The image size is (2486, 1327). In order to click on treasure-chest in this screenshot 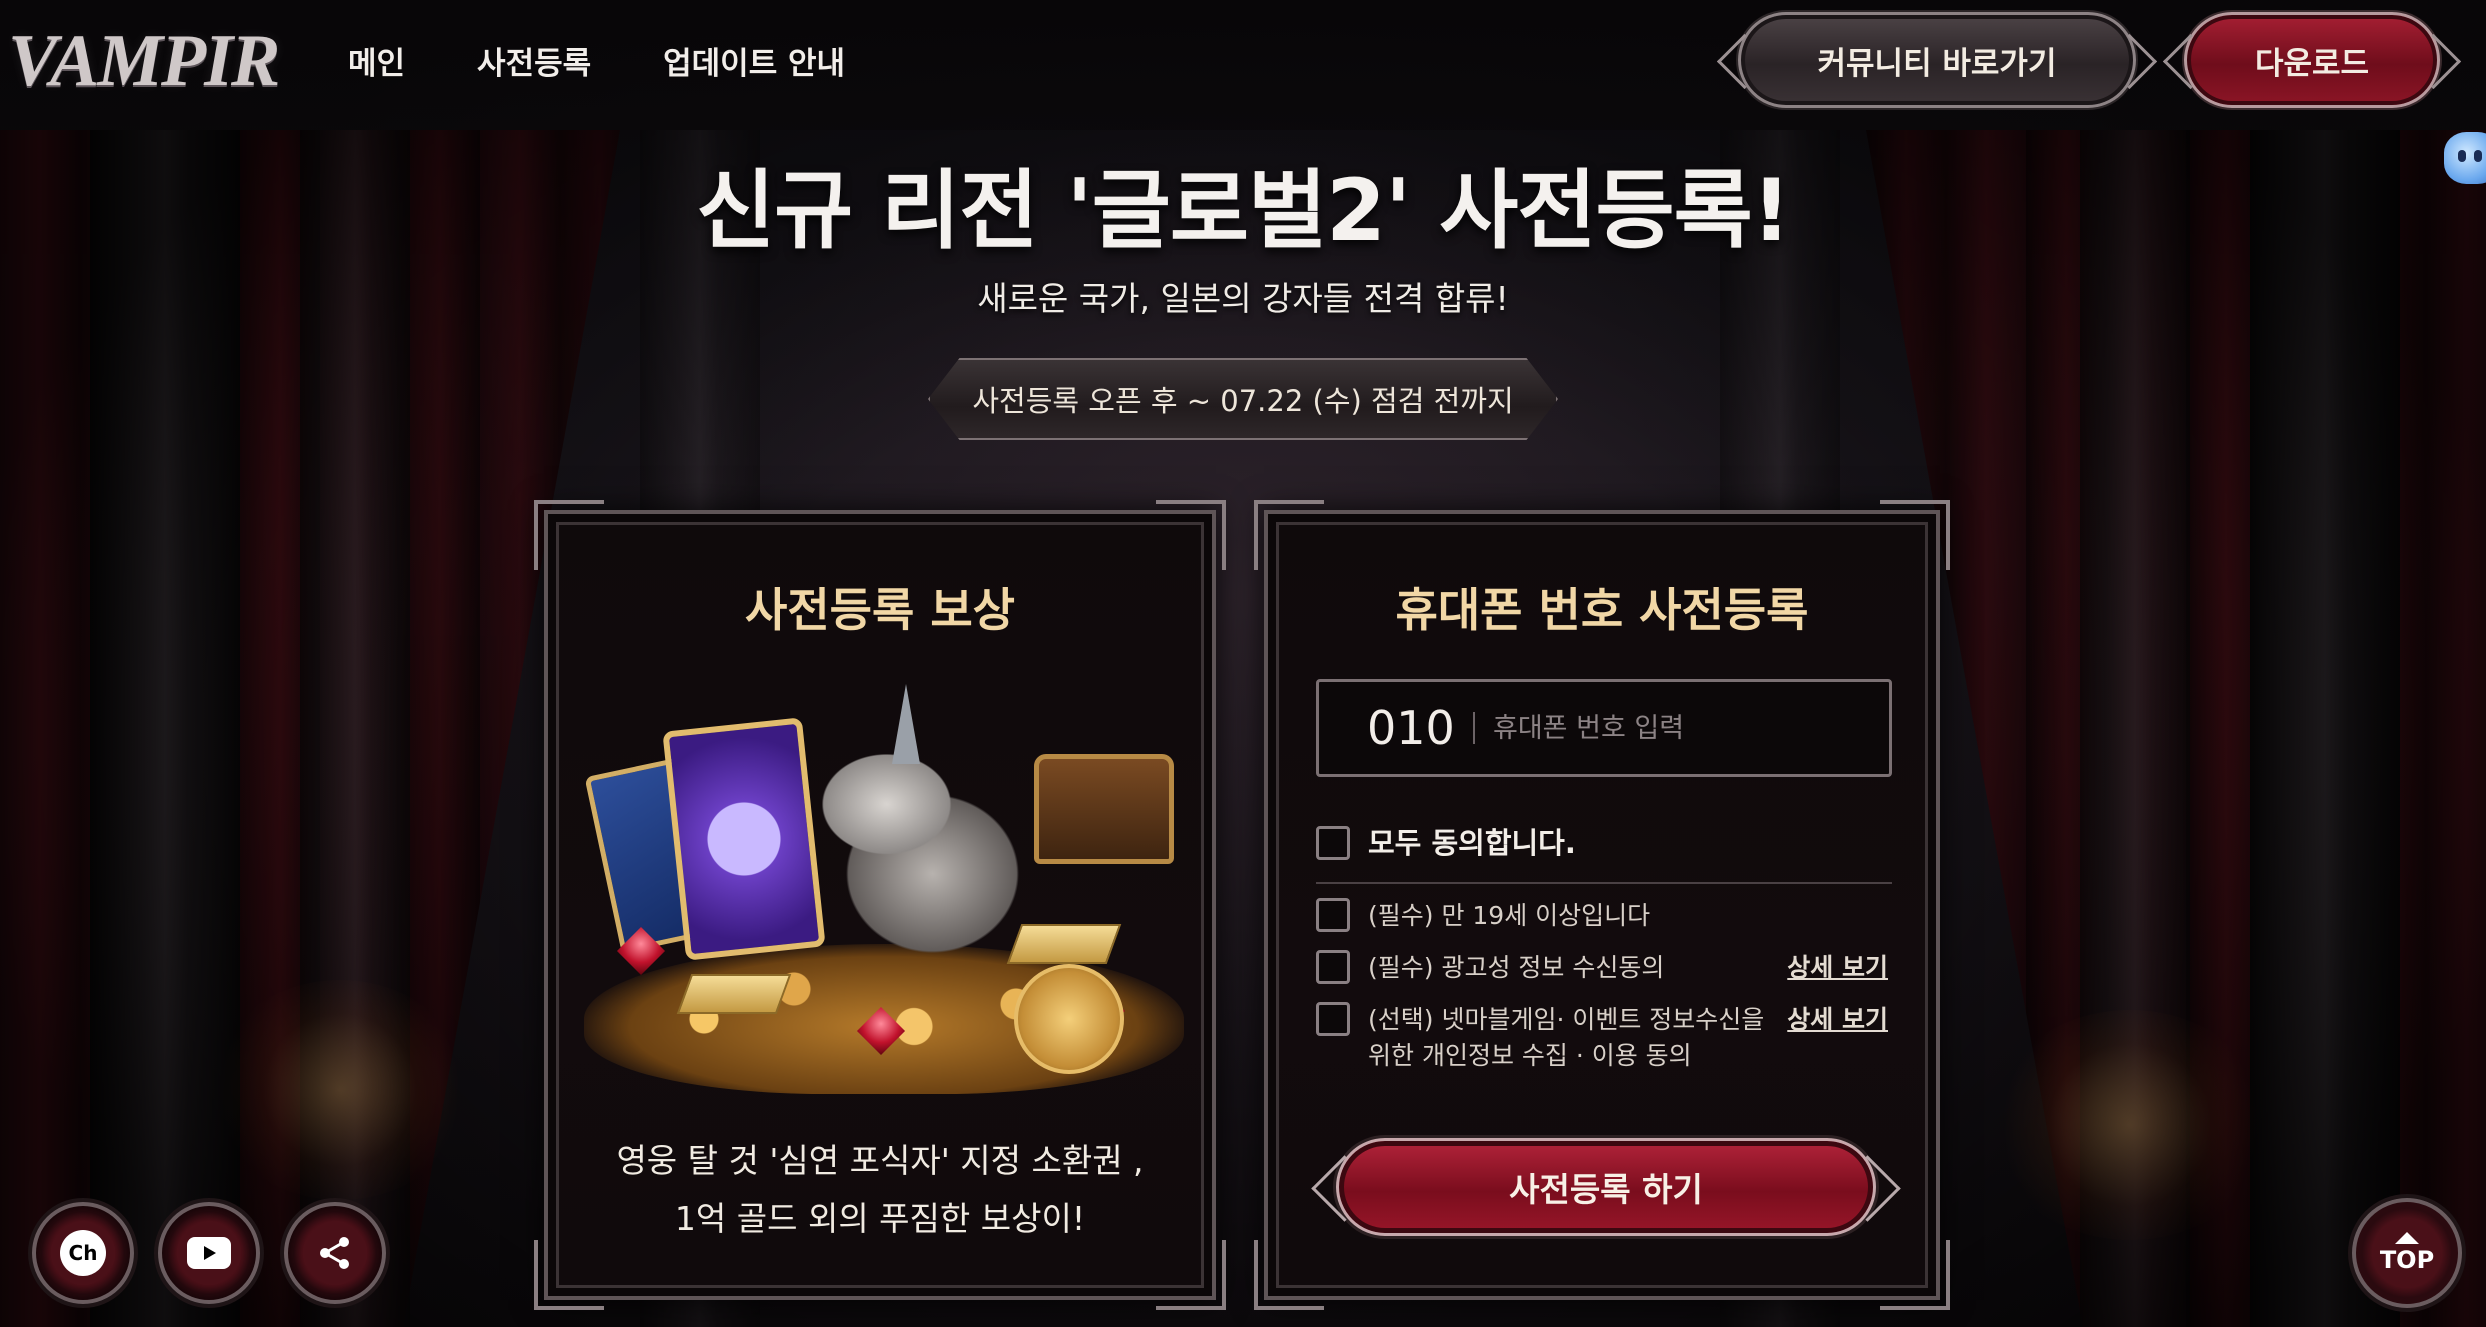, I will do `click(1104, 809)`.